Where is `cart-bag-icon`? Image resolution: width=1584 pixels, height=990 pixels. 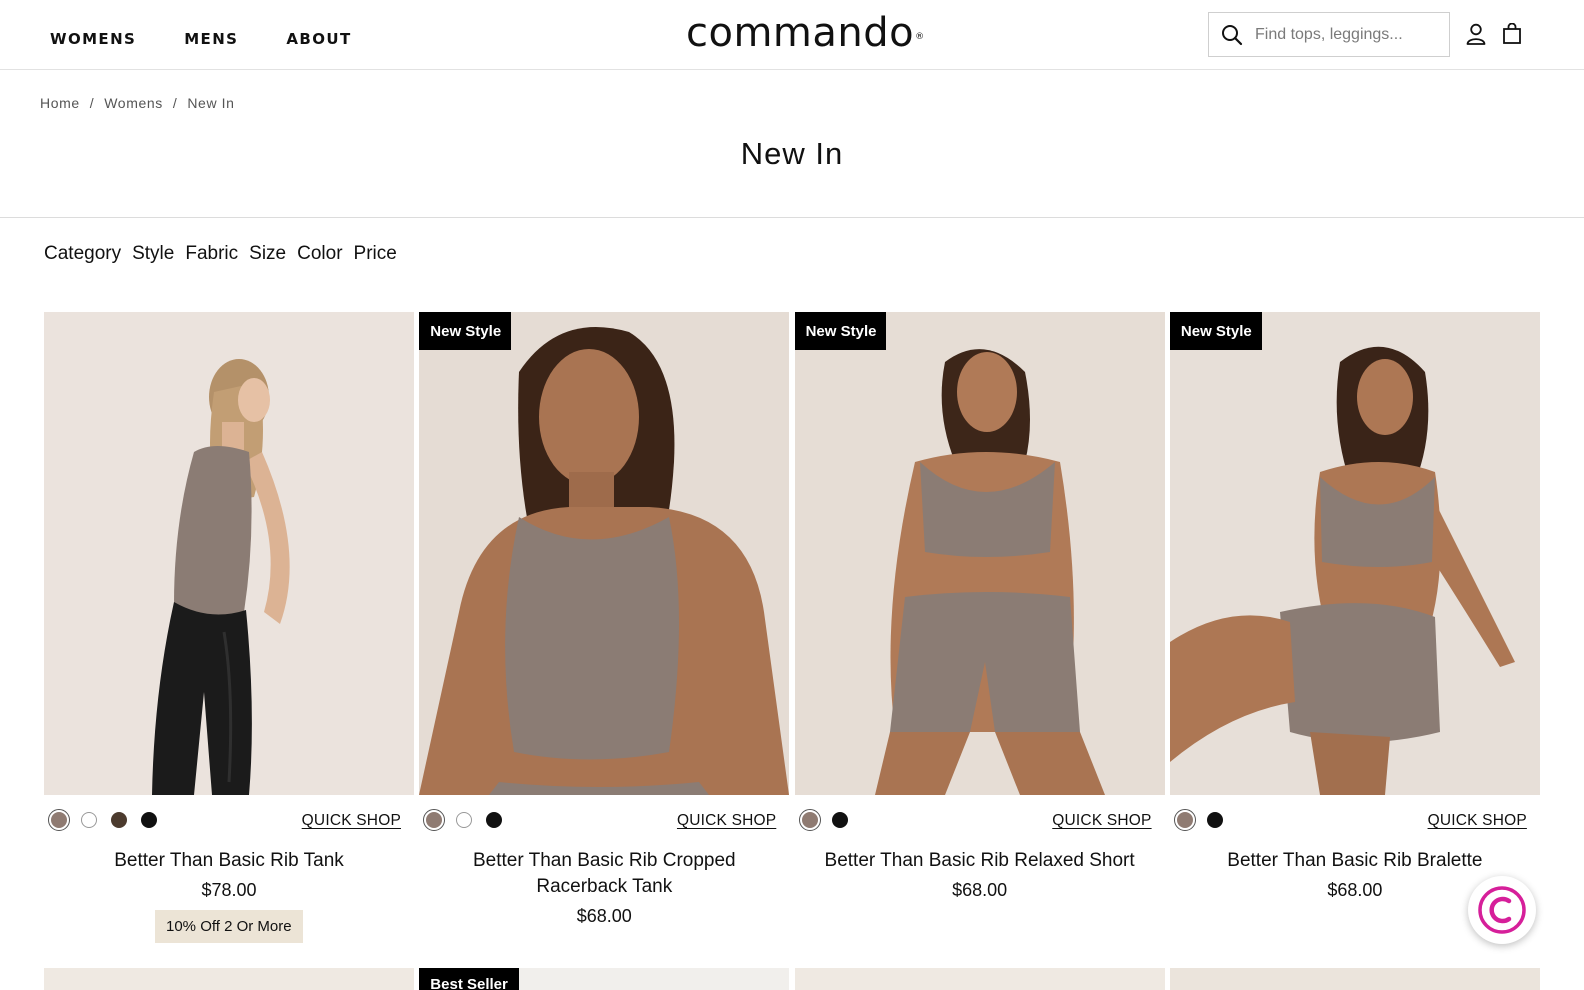
cart-bag-icon is located at coordinates (1512, 34).